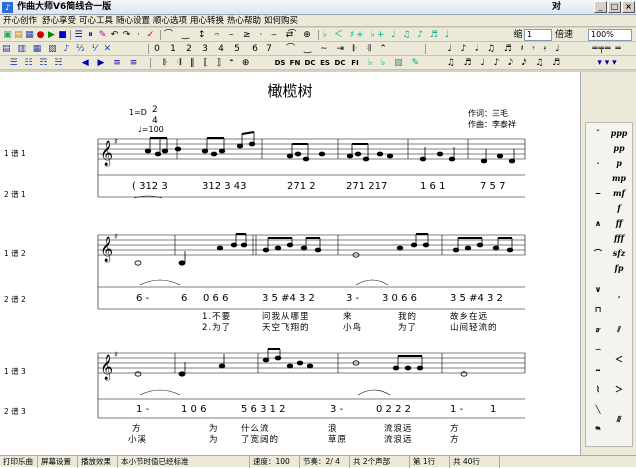 The height and width of the screenshot is (468, 636). Describe the element at coordinates (56, 49) in the screenshot. I see `layout-strip: ▤ ▥ ▦ ▧ ♪ ½ ⅟ ✕` at that location.